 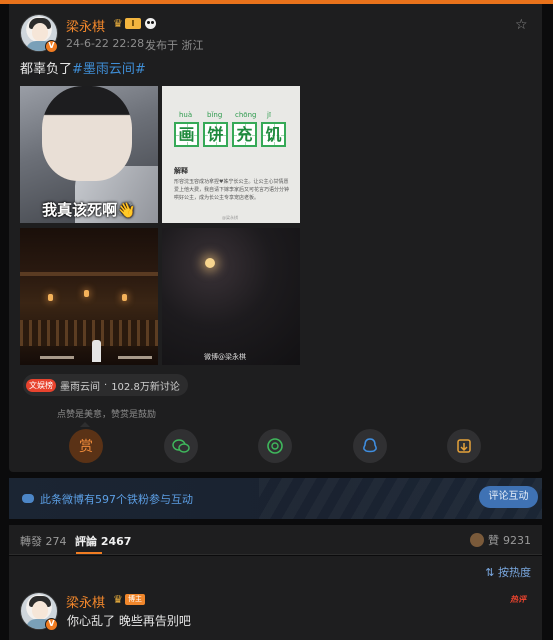 I want to click on image-3-roof, so click(x=89, y=274).